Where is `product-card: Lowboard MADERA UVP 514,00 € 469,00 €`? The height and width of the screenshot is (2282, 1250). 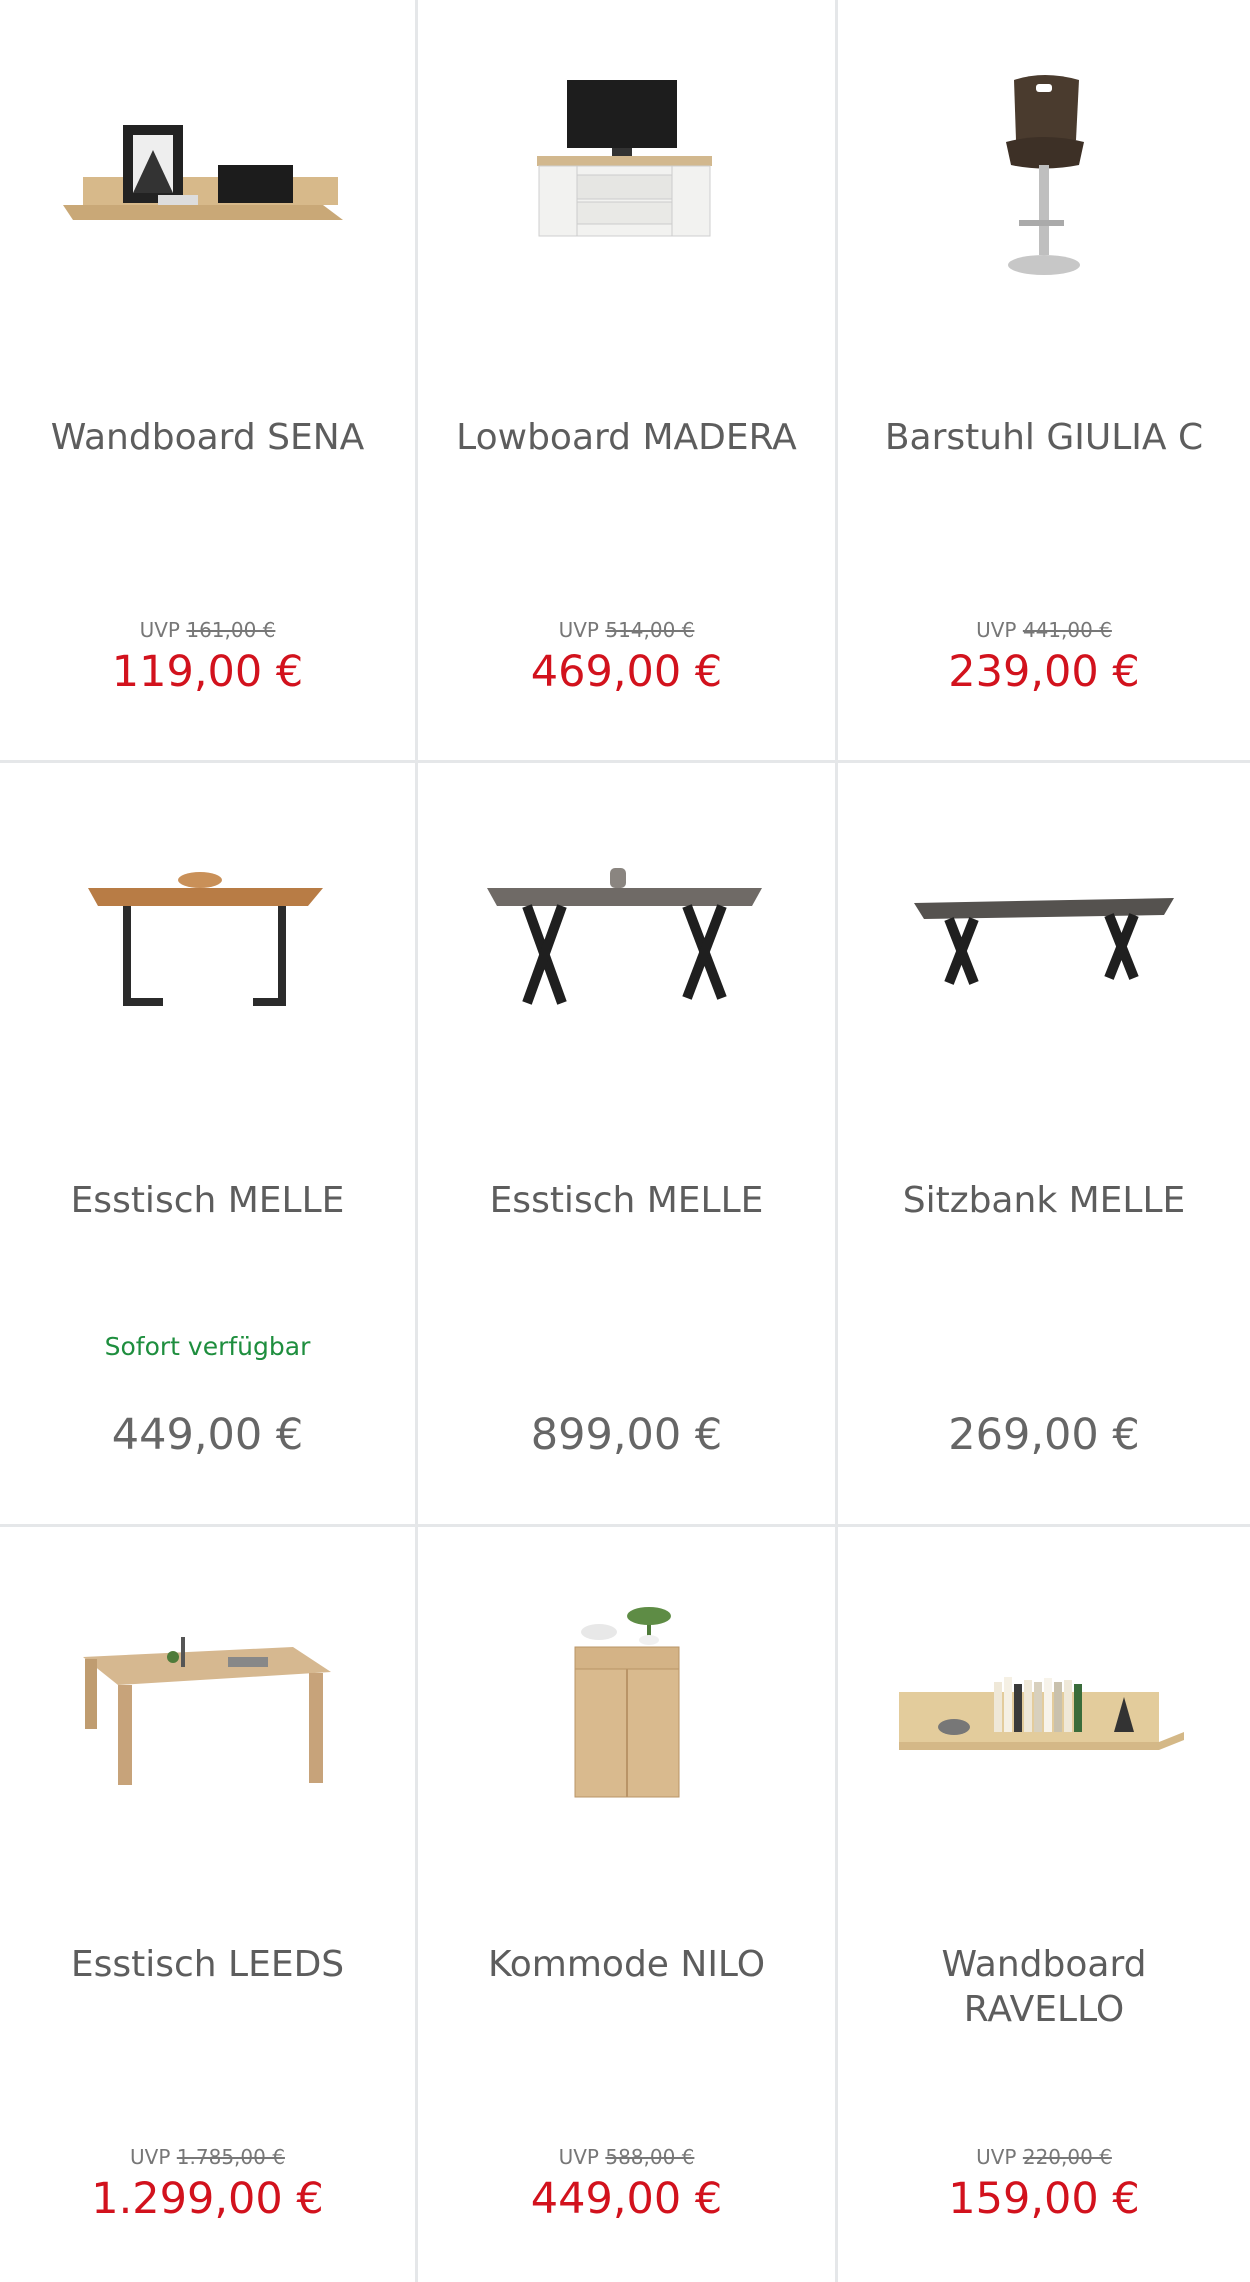
product-card: Lowboard MADERA UVP 514,00 € 469,00 € is located at coordinates (628, 381).